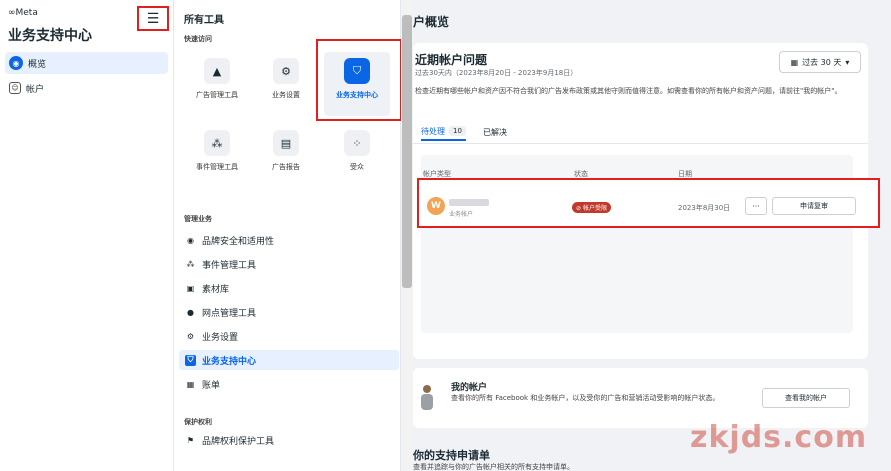  Describe the element at coordinates (198, 39) in the screenshot. I see `quick-access-label: 快速访问` at that location.